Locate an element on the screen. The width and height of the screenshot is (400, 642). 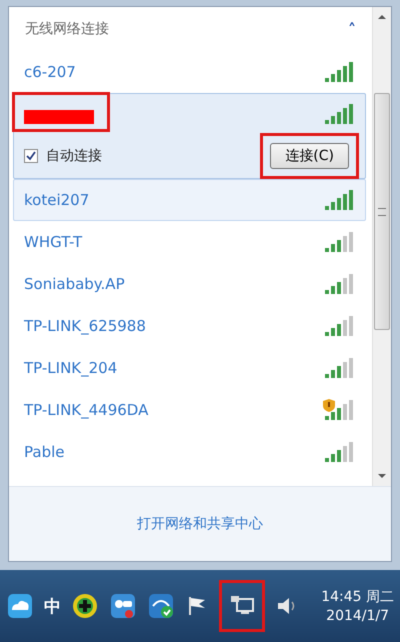
network-name: Pable is located at coordinates (44, 452).